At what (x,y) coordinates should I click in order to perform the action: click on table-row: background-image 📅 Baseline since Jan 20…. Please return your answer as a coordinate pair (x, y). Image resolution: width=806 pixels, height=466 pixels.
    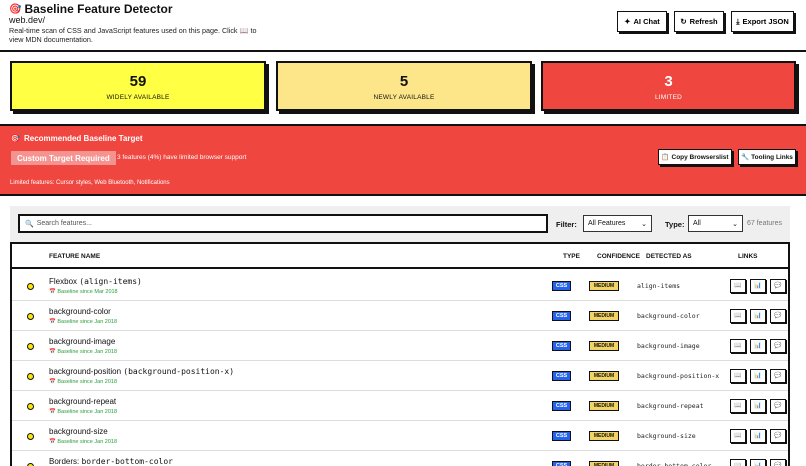
    Looking at the image, I should click on (400, 346).